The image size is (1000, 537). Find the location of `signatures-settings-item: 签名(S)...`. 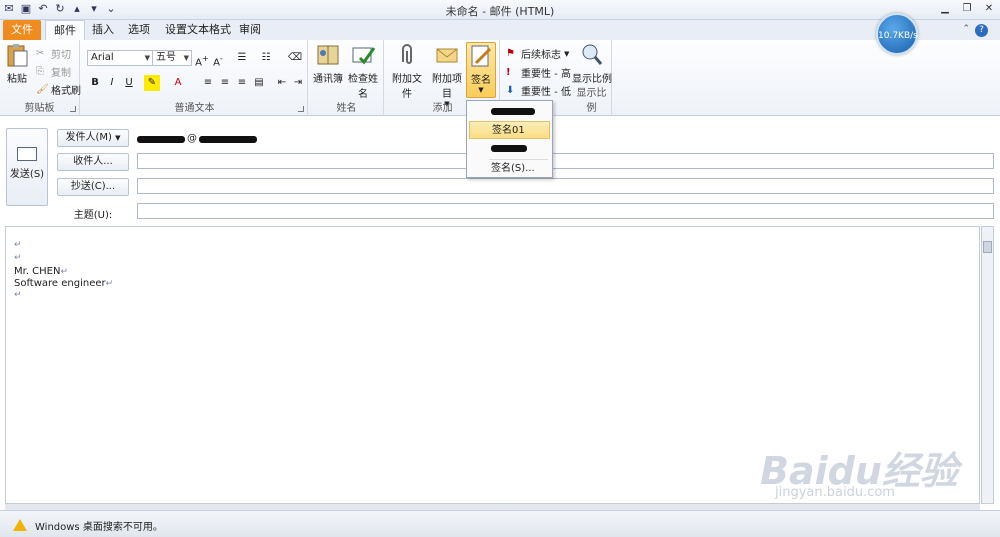

signatures-settings-item: 签名(S)... is located at coordinates (509, 169).